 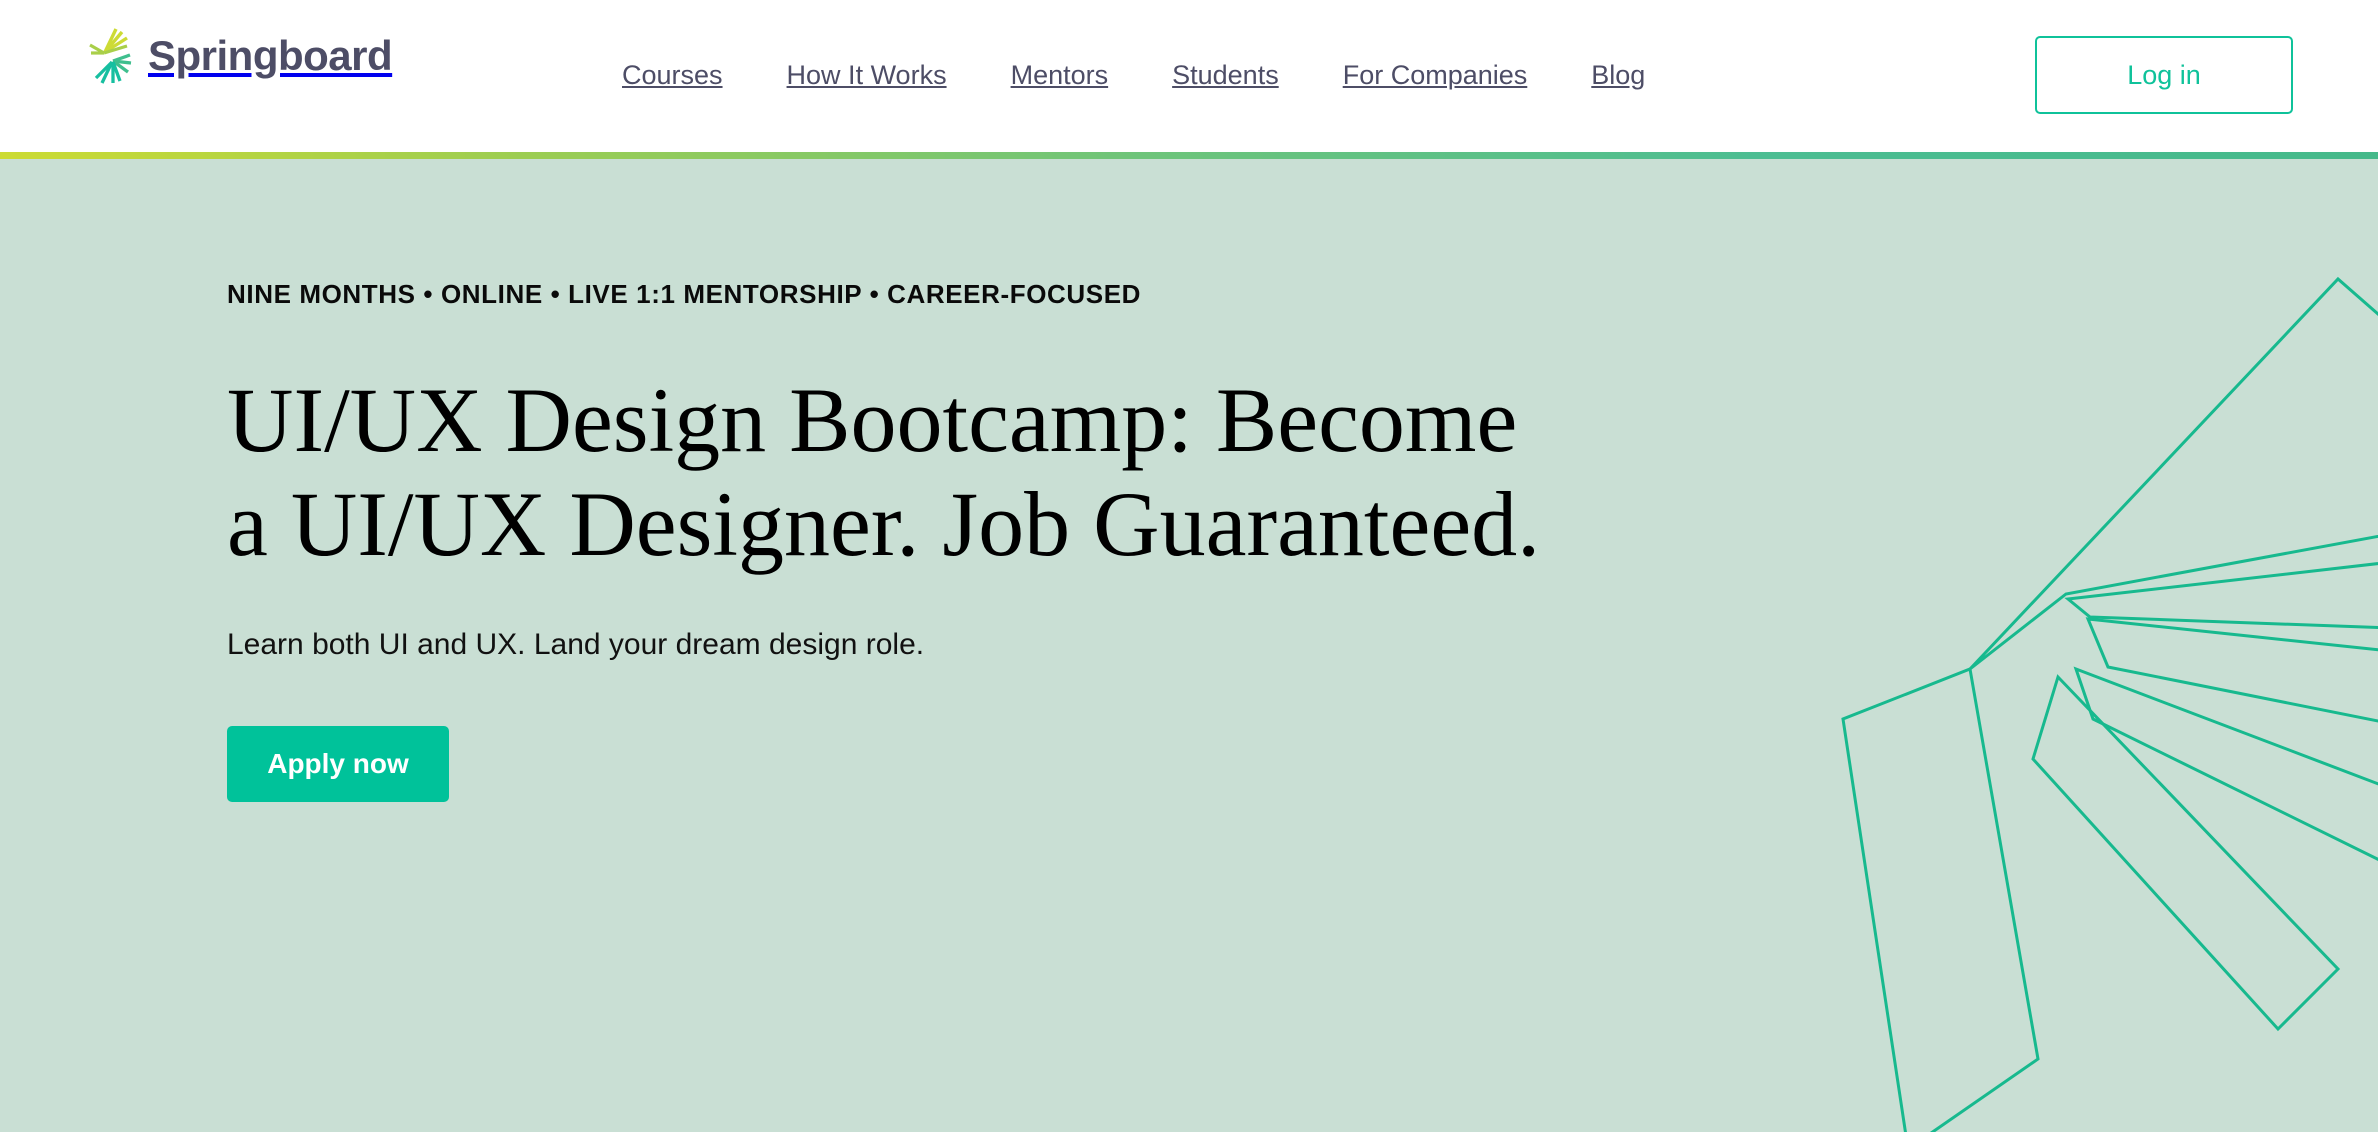 What do you see at coordinates (2164, 75) in the screenshot?
I see `login-button: Log in` at bounding box center [2164, 75].